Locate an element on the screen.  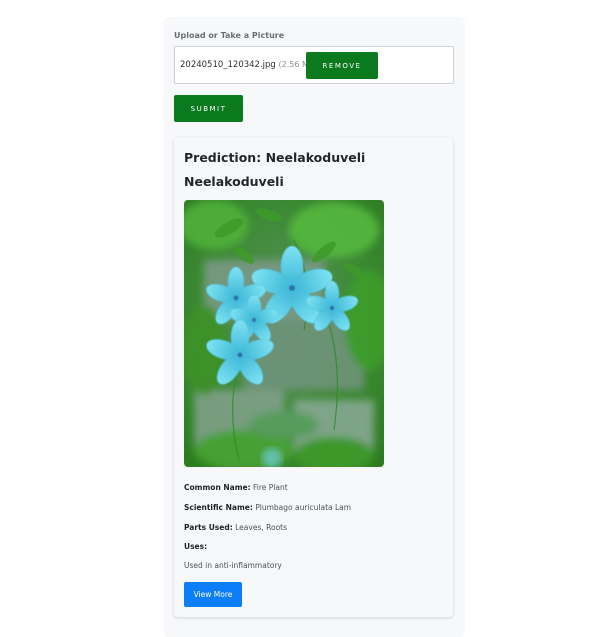
prediction-label: Prediction: is located at coordinates (223, 157).